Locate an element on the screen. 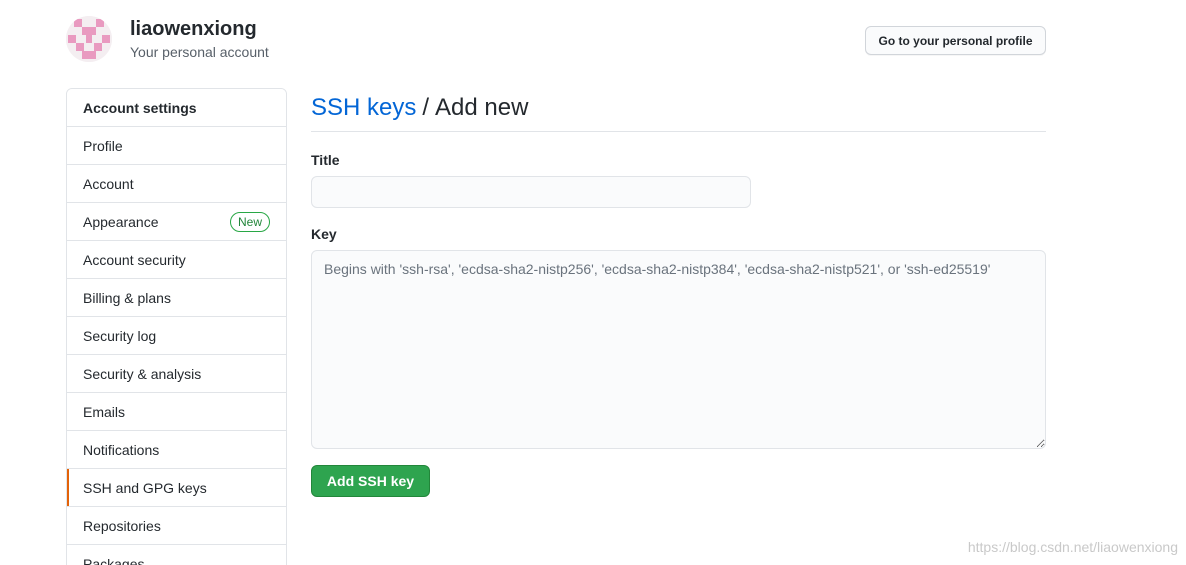  sidebar-item-account-security: Account security is located at coordinates (176, 260).